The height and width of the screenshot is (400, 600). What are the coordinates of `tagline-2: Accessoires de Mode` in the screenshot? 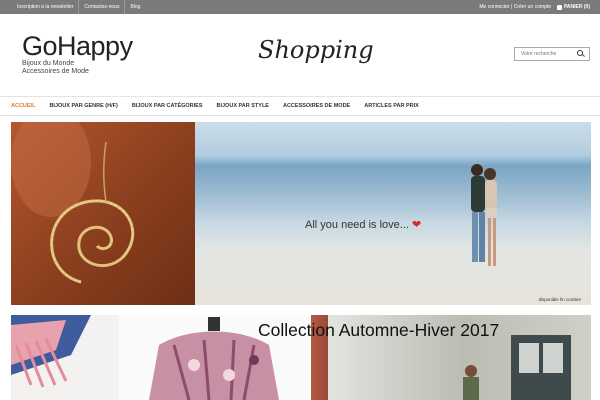 It's located at (55, 71).